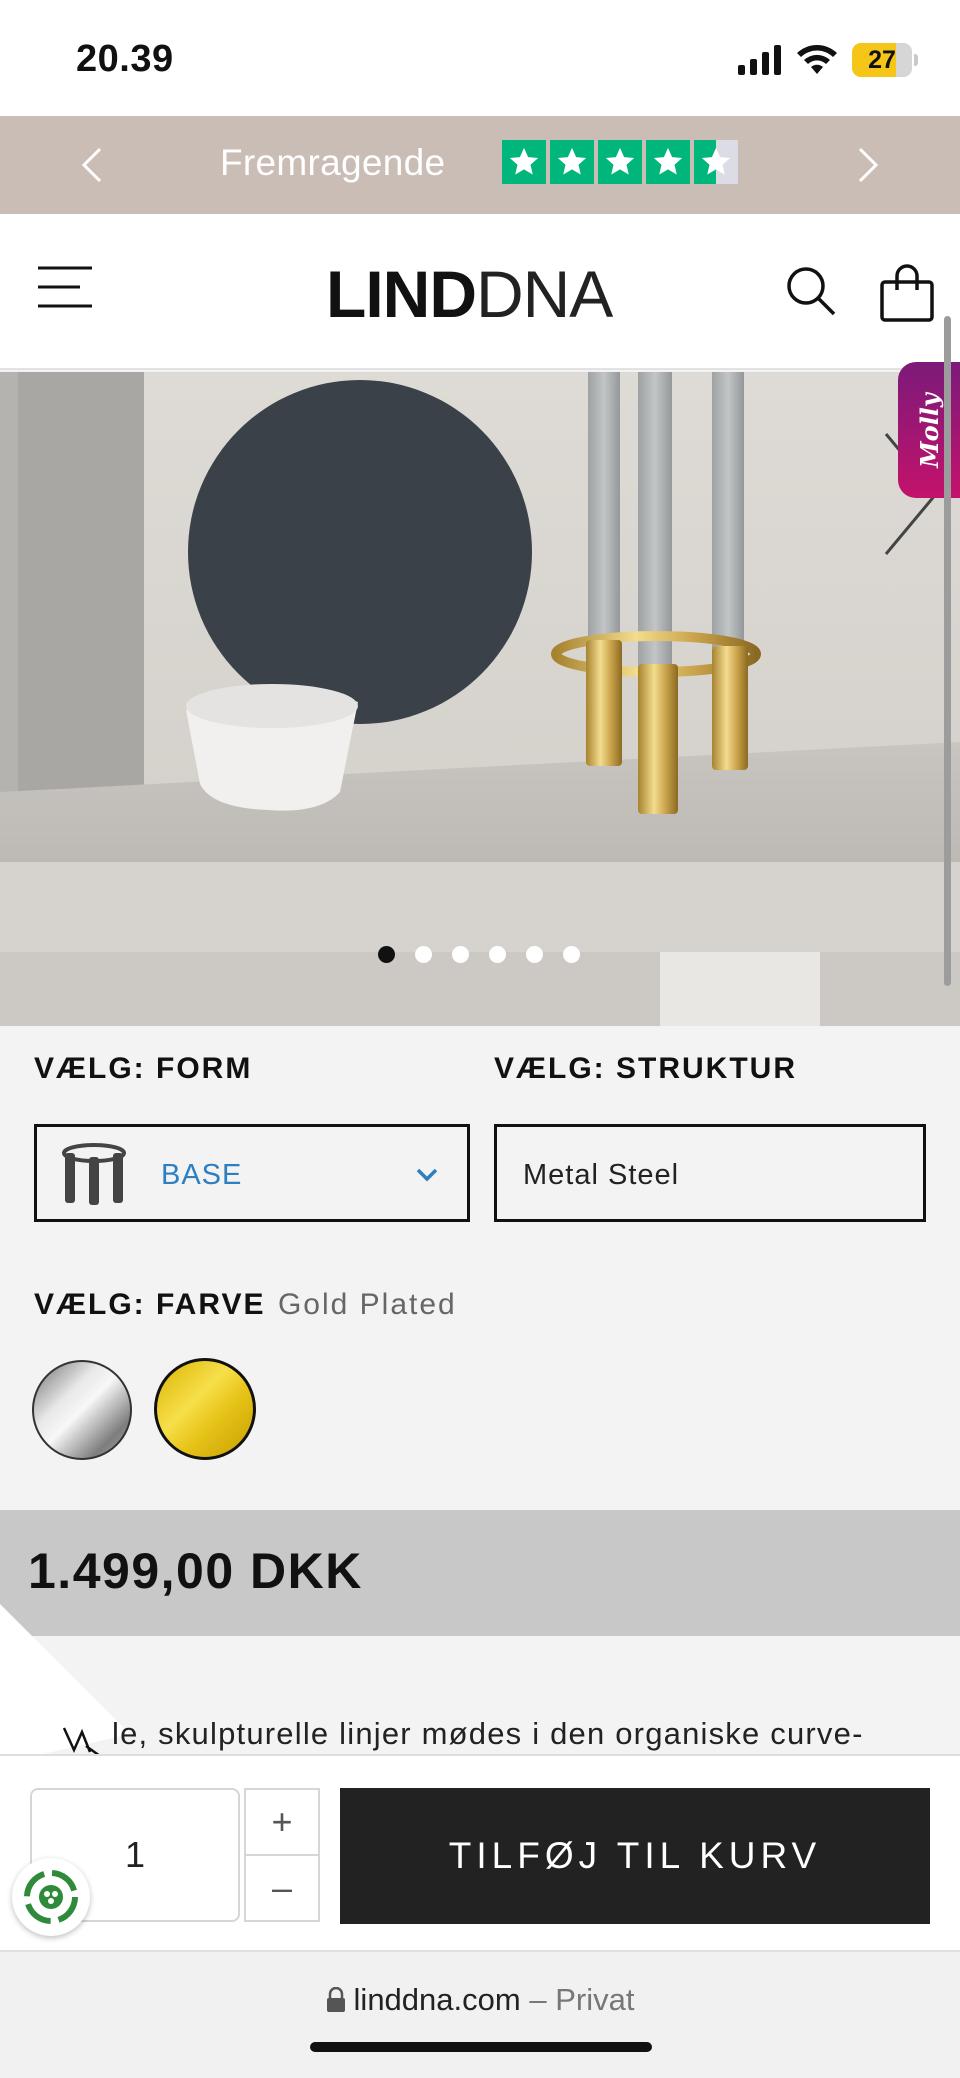  What do you see at coordinates (716, 162) in the screenshot?
I see `half-star-icon` at bounding box center [716, 162].